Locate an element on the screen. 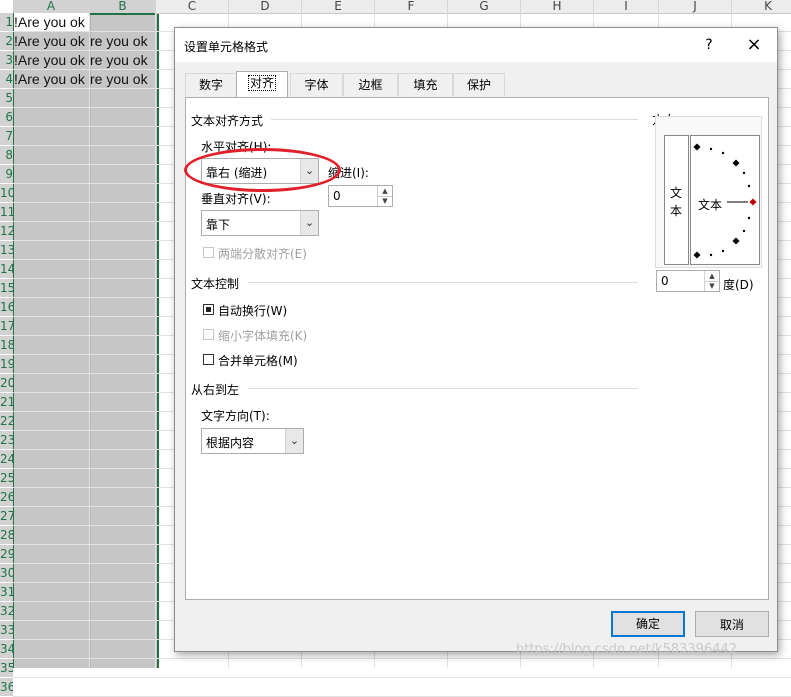 Image resolution: width=791 pixels, height=697 pixels. row-header: 31 is located at coordinates (6, 592).